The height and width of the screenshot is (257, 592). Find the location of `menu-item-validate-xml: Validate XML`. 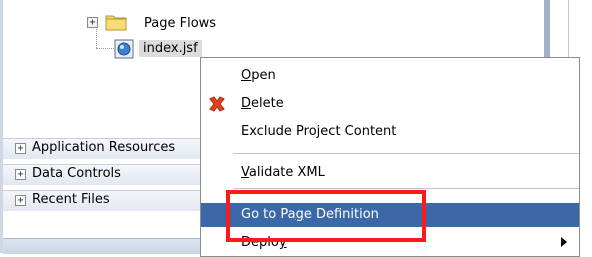

menu-item-validate-xml: Validate XML is located at coordinates (390, 173).